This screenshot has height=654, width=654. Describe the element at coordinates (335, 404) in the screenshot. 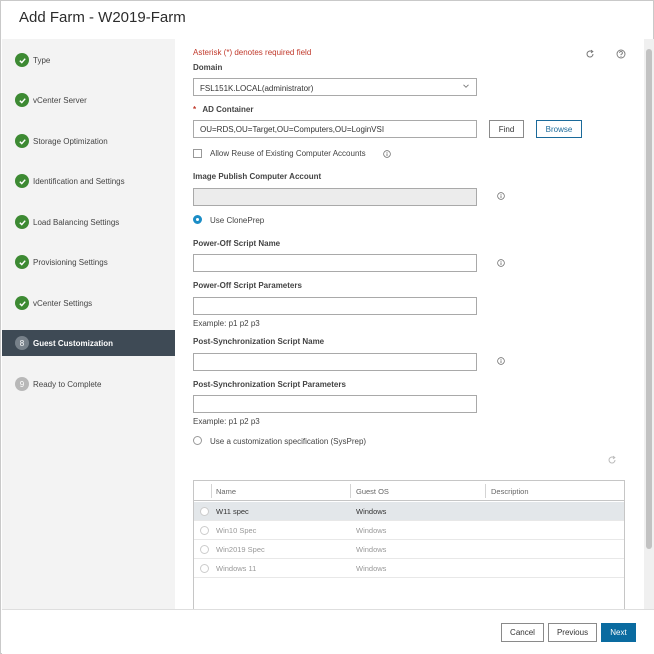

I see `postsync-params-input` at that location.